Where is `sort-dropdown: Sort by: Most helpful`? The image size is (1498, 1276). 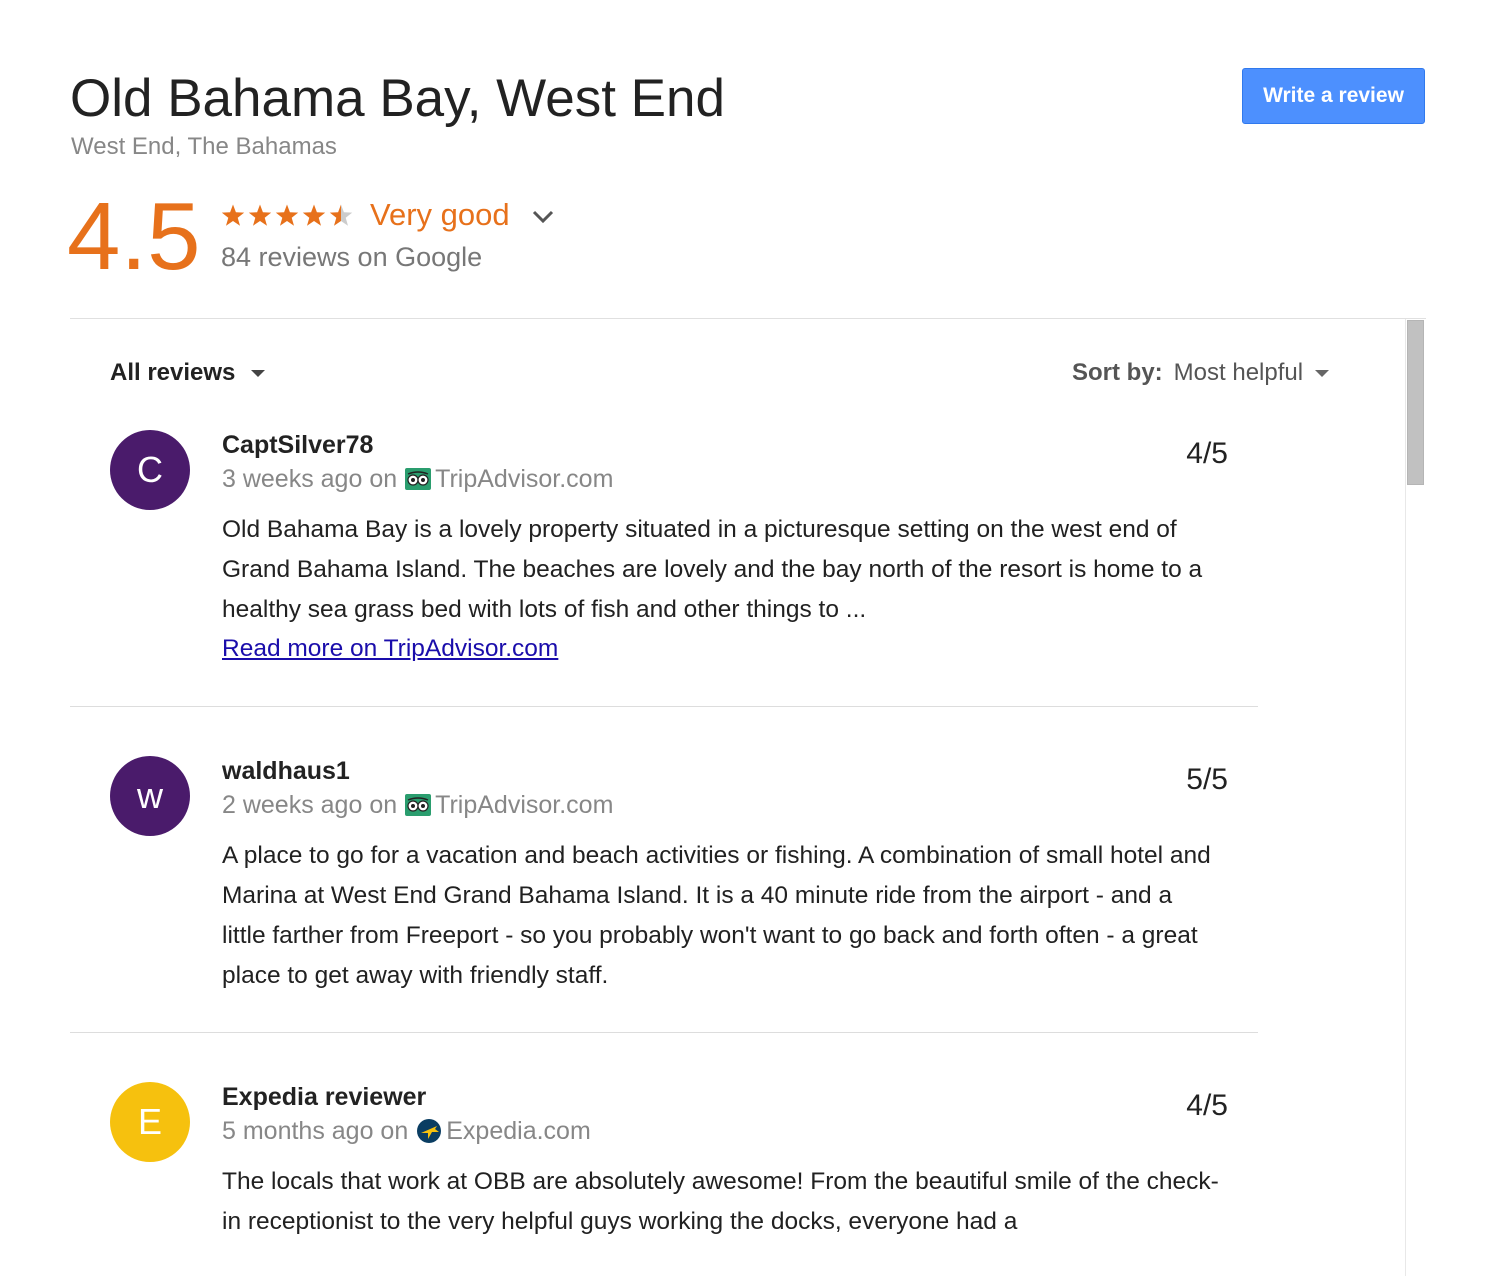 sort-dropdown: Sort by: Most helpful is located at coordinates (1201, 373).